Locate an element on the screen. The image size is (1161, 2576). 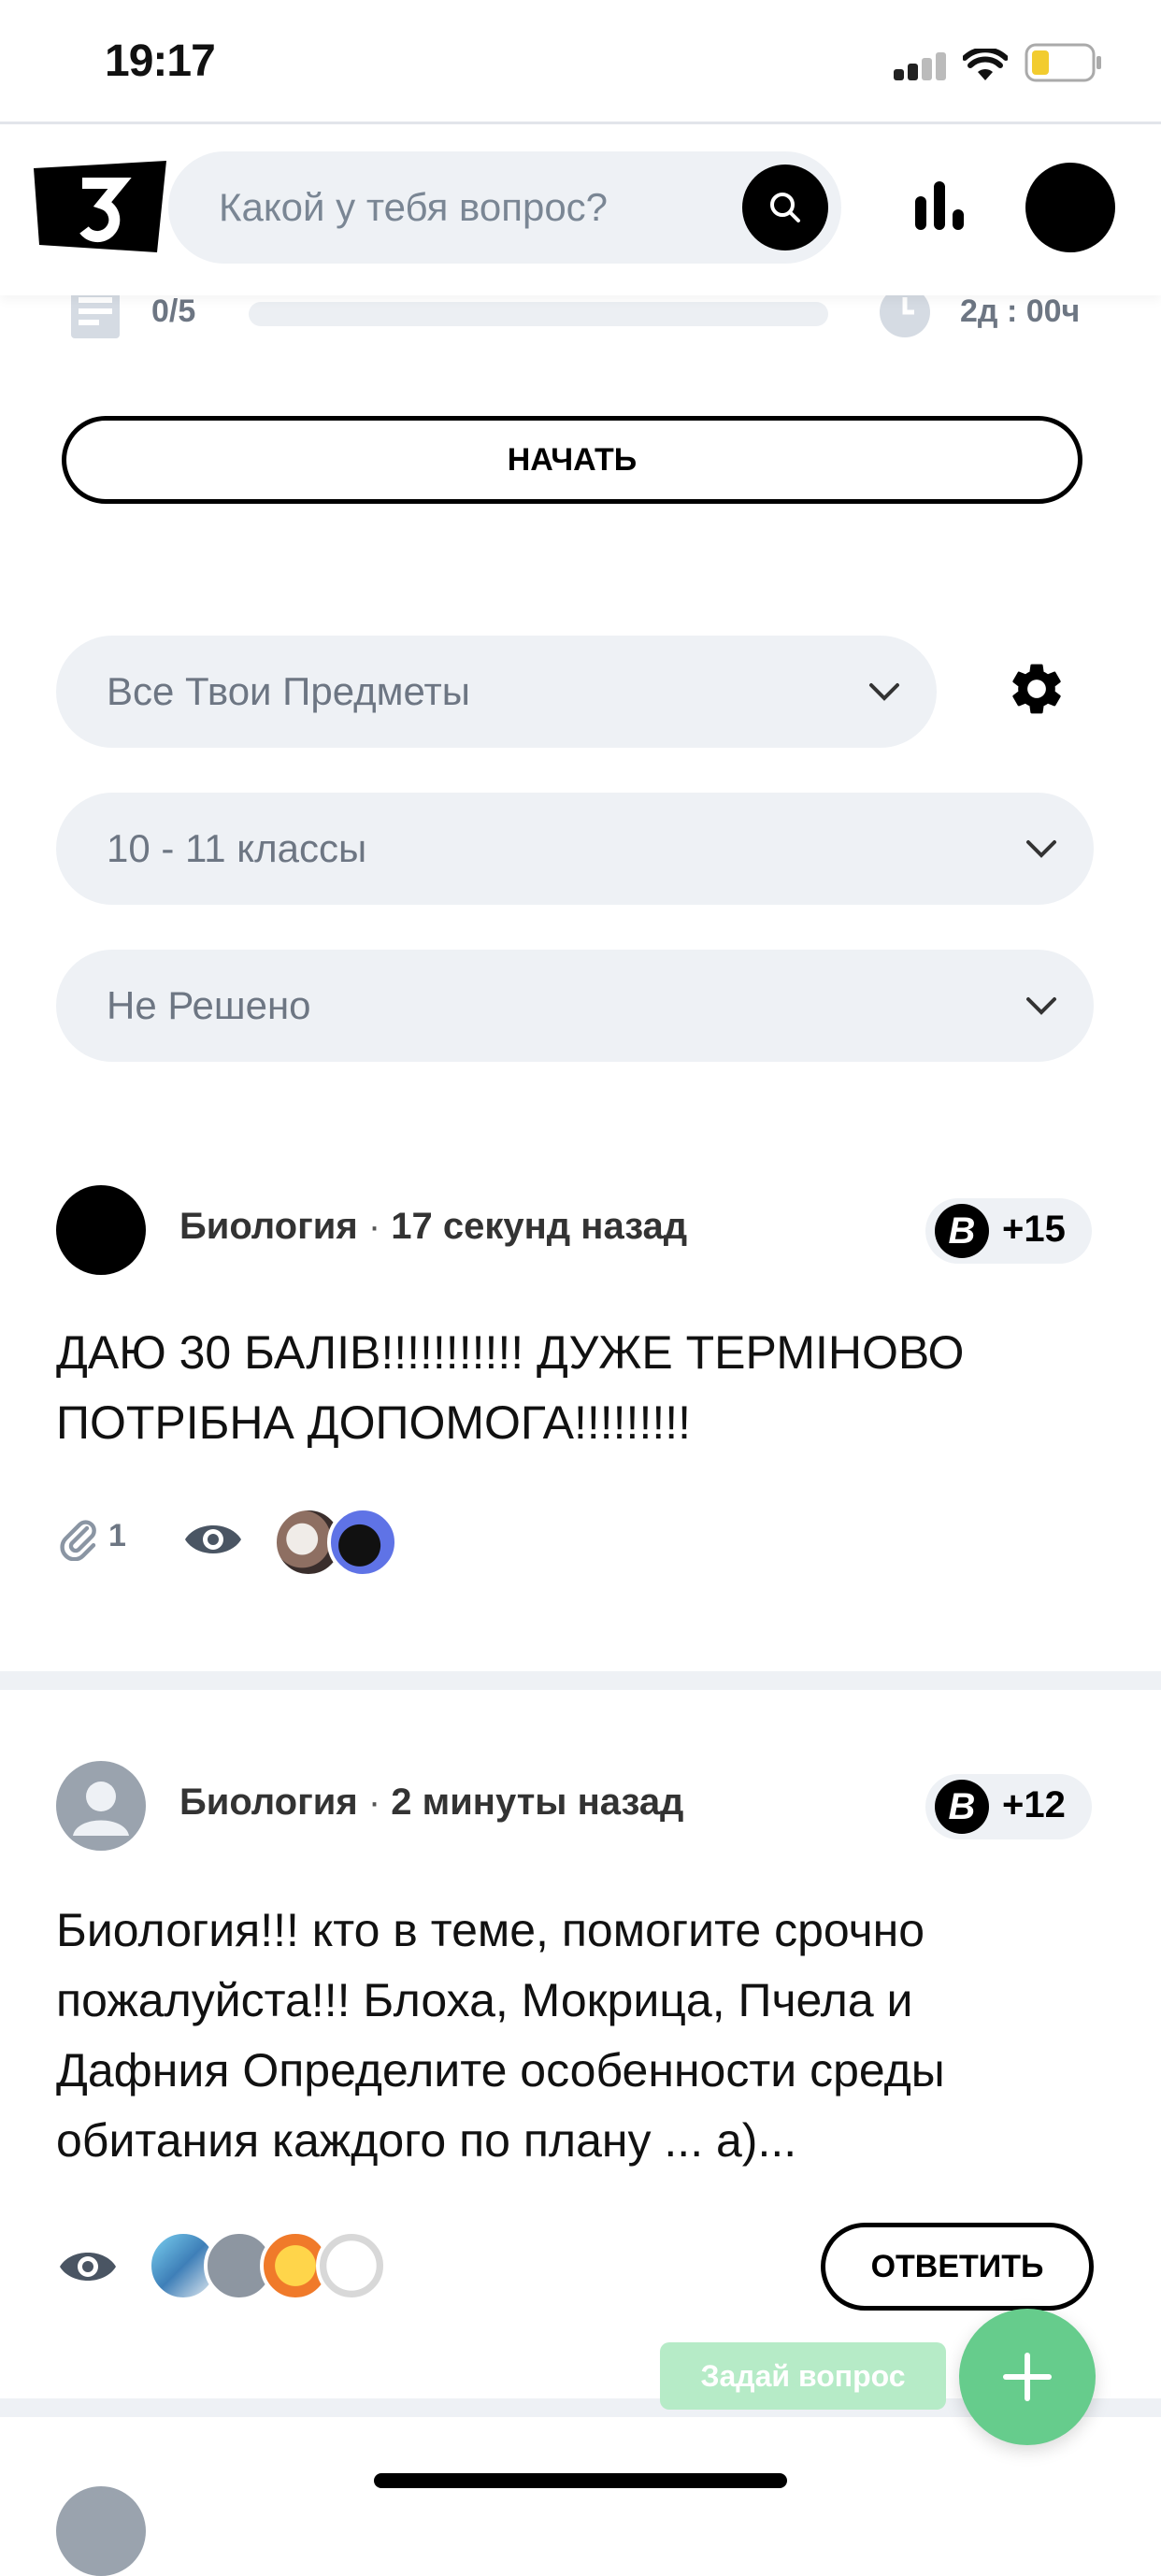
grade-filter-value: 10 - 11 классы is located at coordinates (237, 848).